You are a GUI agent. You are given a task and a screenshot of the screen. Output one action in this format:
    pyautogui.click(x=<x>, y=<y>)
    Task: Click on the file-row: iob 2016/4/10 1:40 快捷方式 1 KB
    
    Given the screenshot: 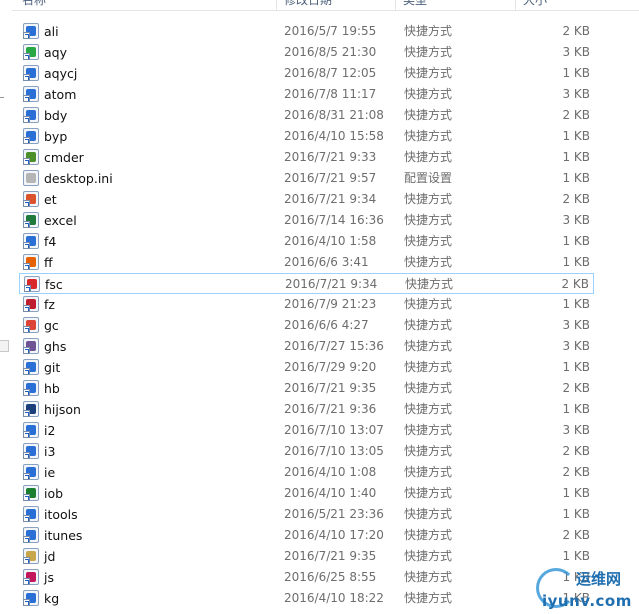 What is the action you would take?
    pyautogui.click(x=306, y=493)
    